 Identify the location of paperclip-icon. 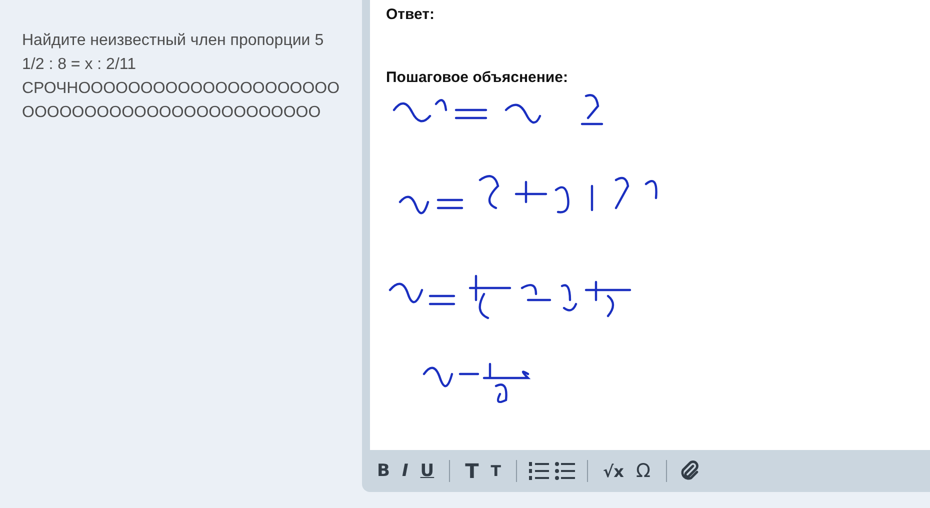
(689, 471).